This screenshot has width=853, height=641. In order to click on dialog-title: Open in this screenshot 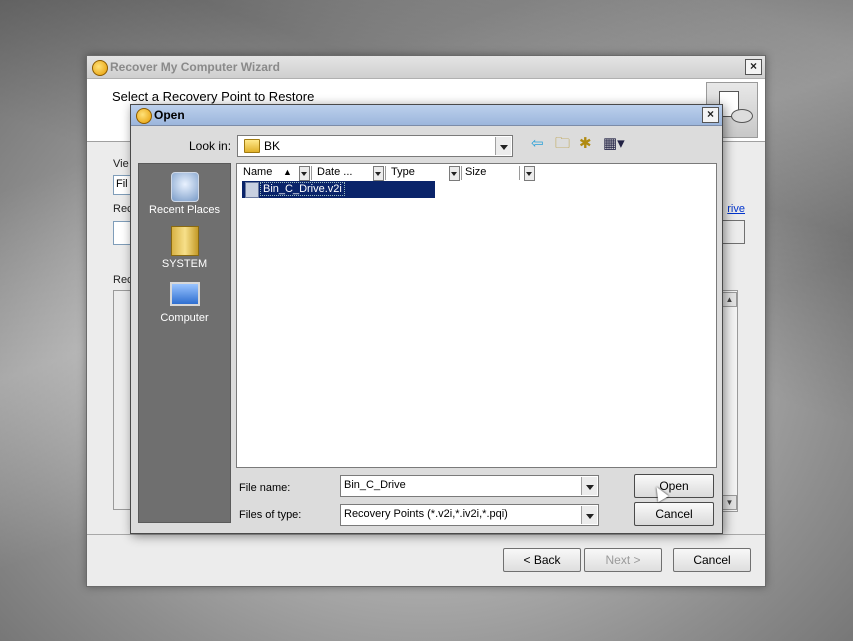, I will do `click(169, 115)`.